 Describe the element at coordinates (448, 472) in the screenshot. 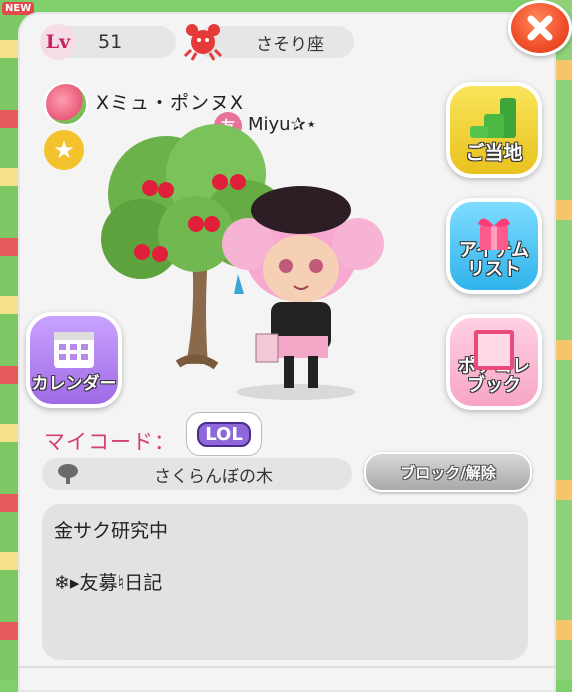

I see `block-unblock-button: ブロック/解除` at that location.